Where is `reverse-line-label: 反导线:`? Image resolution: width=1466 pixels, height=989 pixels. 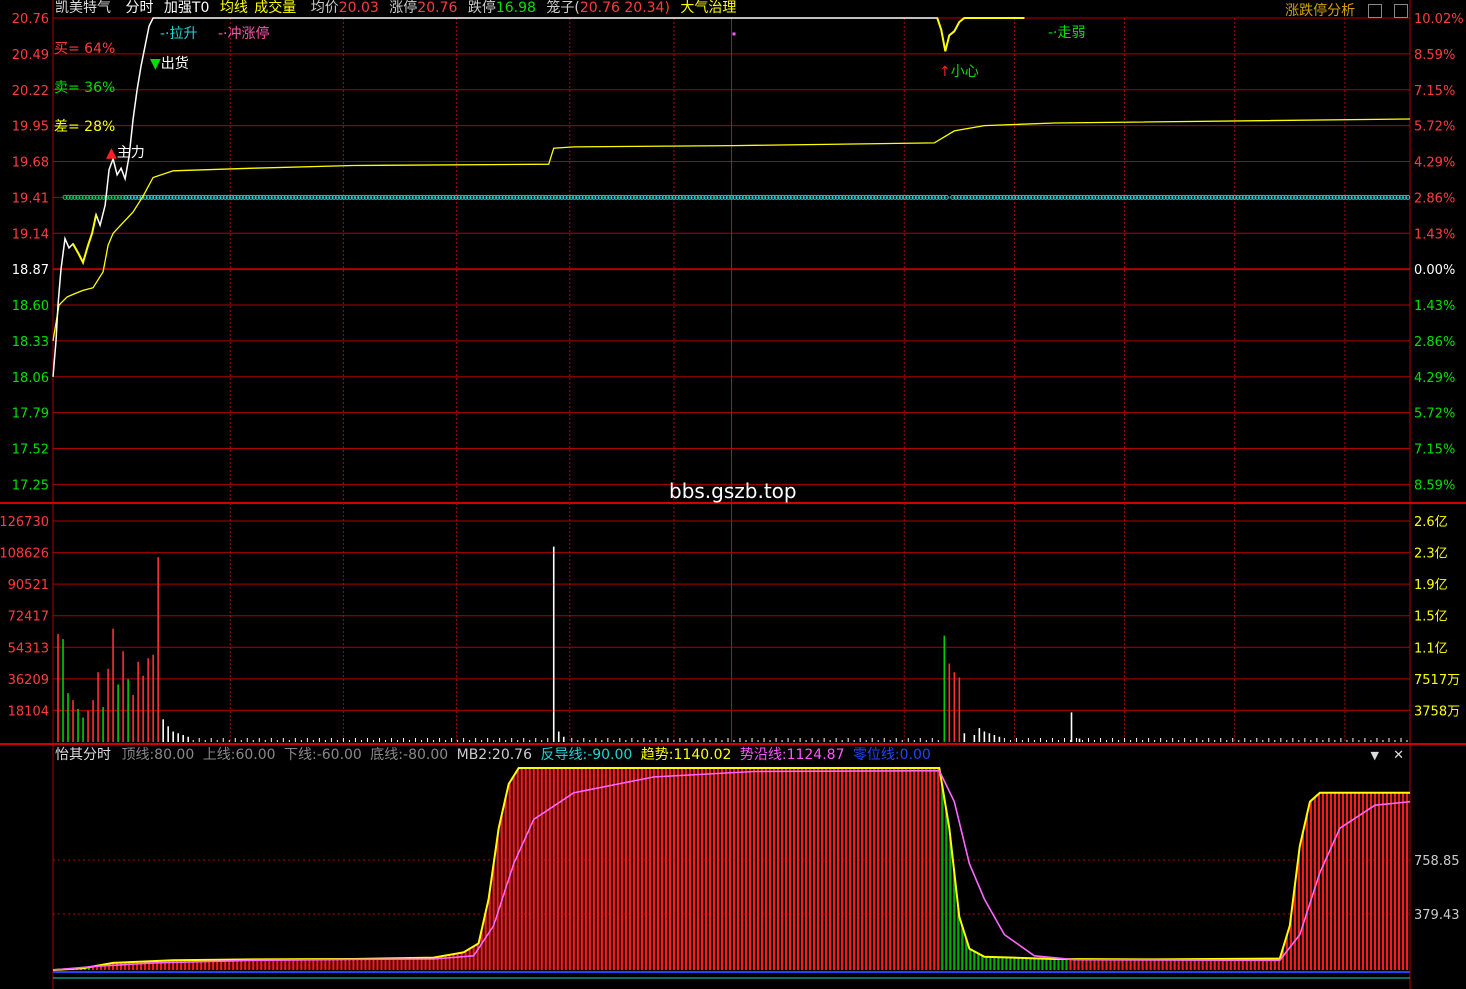 reverse-line-label: 反导线: is located at coordinates (564, 755).